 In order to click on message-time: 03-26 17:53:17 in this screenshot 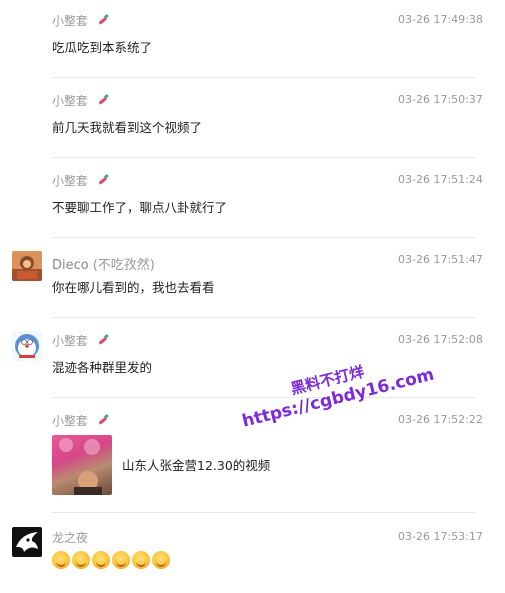, I will do `click(440, 536)`.